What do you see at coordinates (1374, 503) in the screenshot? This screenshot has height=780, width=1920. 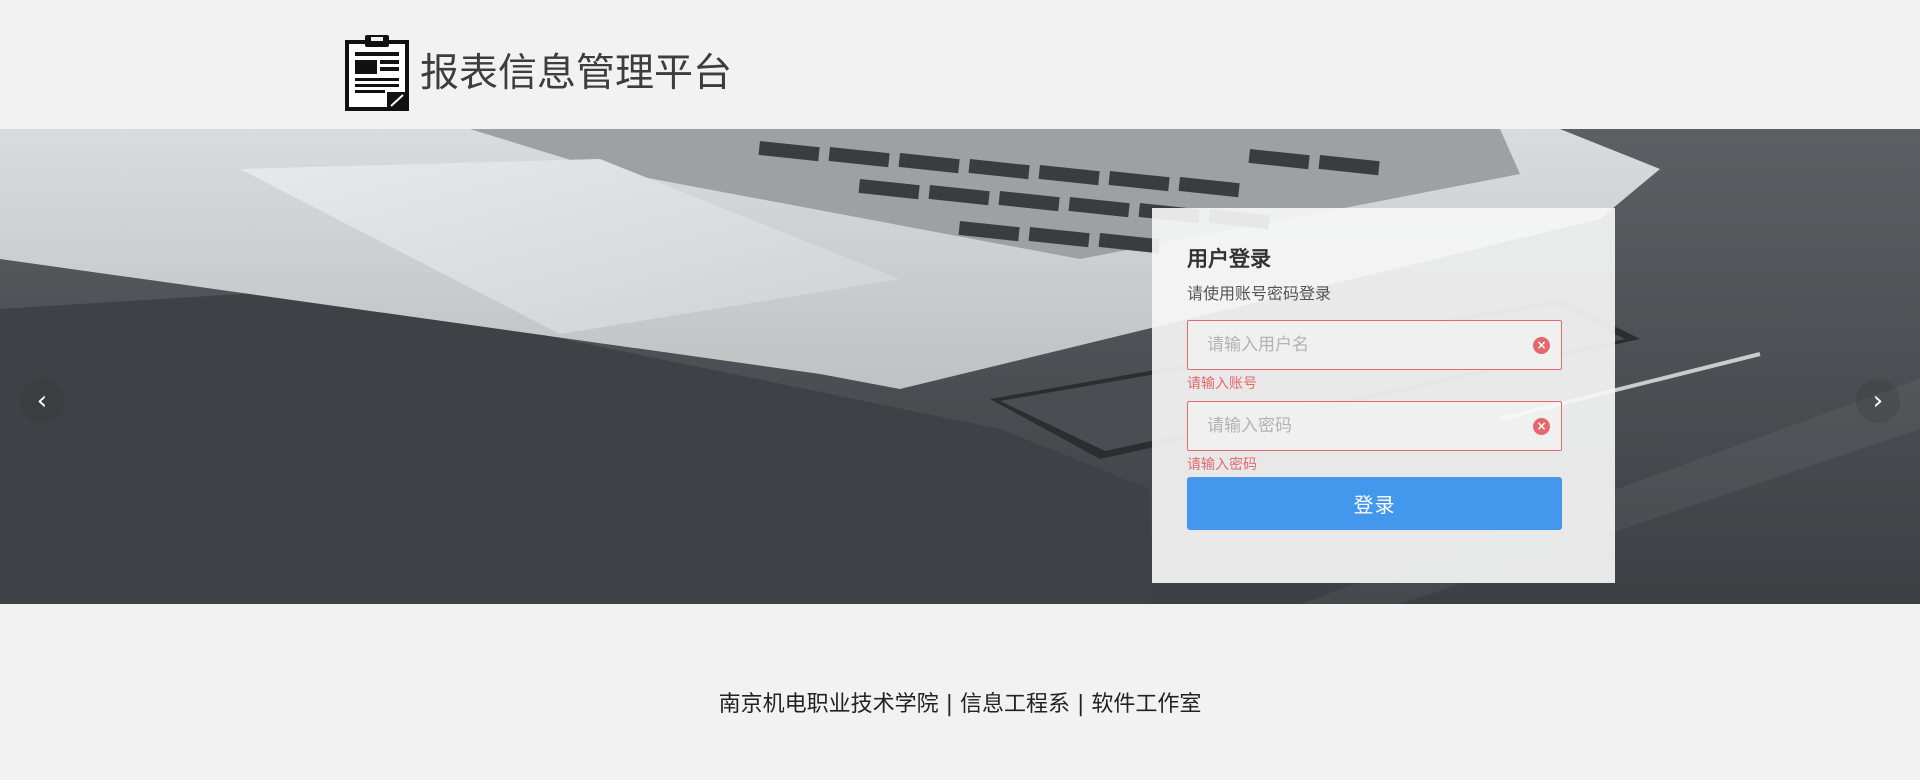 I see `login-button: 登录` at bounding box center [1374, 503].